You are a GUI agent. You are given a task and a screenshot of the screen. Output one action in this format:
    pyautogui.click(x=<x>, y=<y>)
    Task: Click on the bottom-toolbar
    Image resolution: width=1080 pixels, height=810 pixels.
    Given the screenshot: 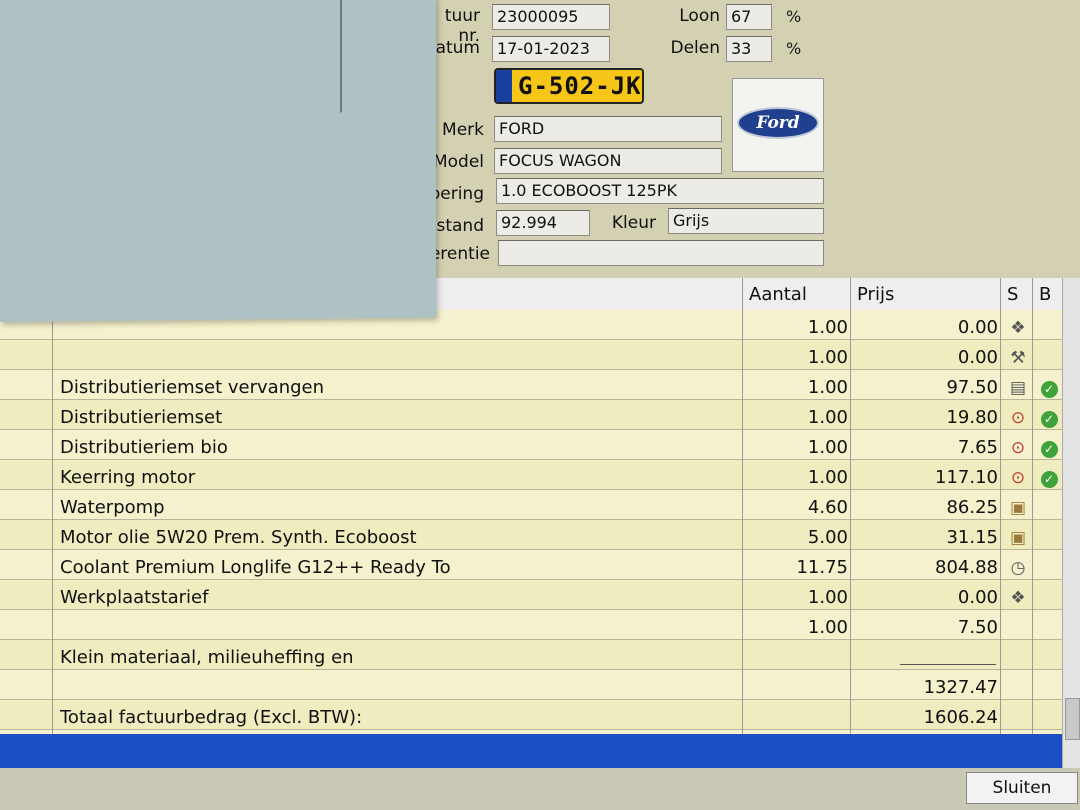 What is the action you would take?
    pyautogui.click(x=540, y=789)
    